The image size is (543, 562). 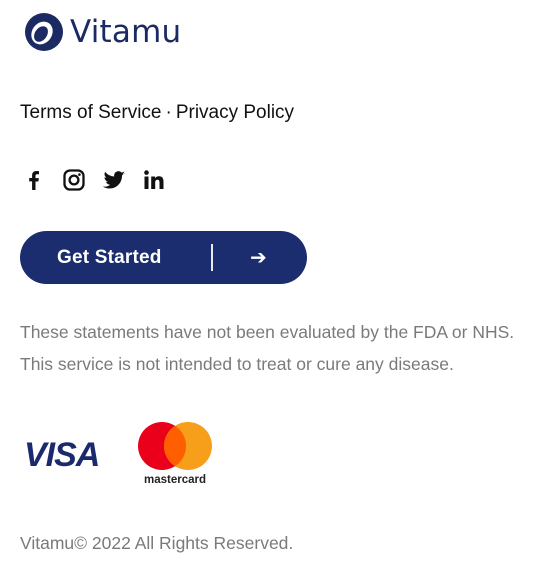 I want to click on instagram-link, so click(x=74, y=180).